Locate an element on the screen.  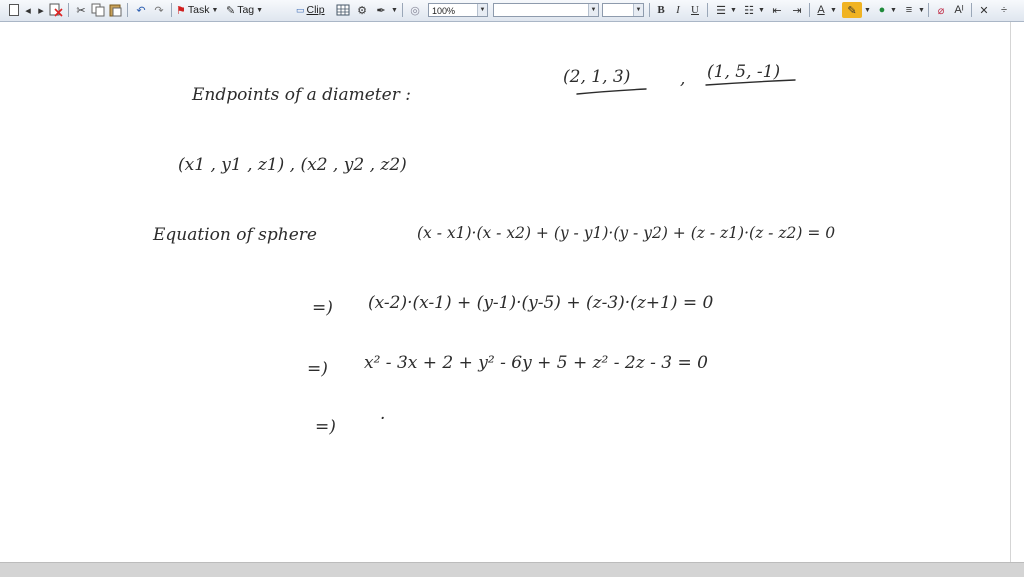
tag-button: ✎ Tag ▼ is located at coordinates (244, 10).